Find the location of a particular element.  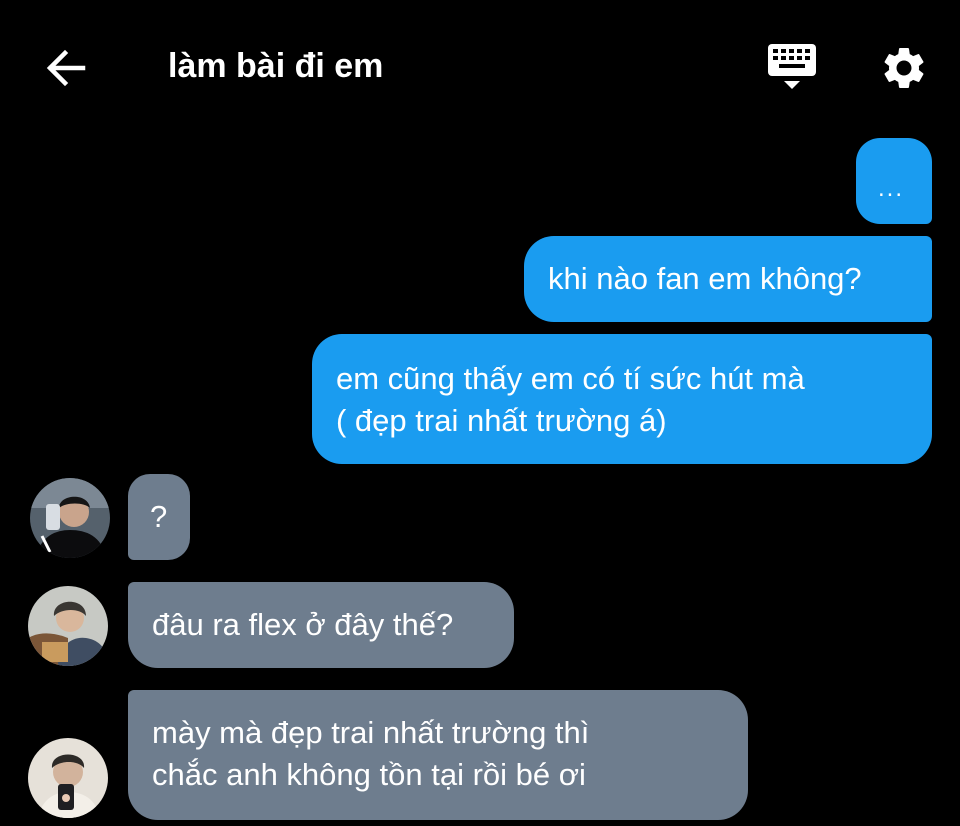

back-button is located at coordinates (66, 68).